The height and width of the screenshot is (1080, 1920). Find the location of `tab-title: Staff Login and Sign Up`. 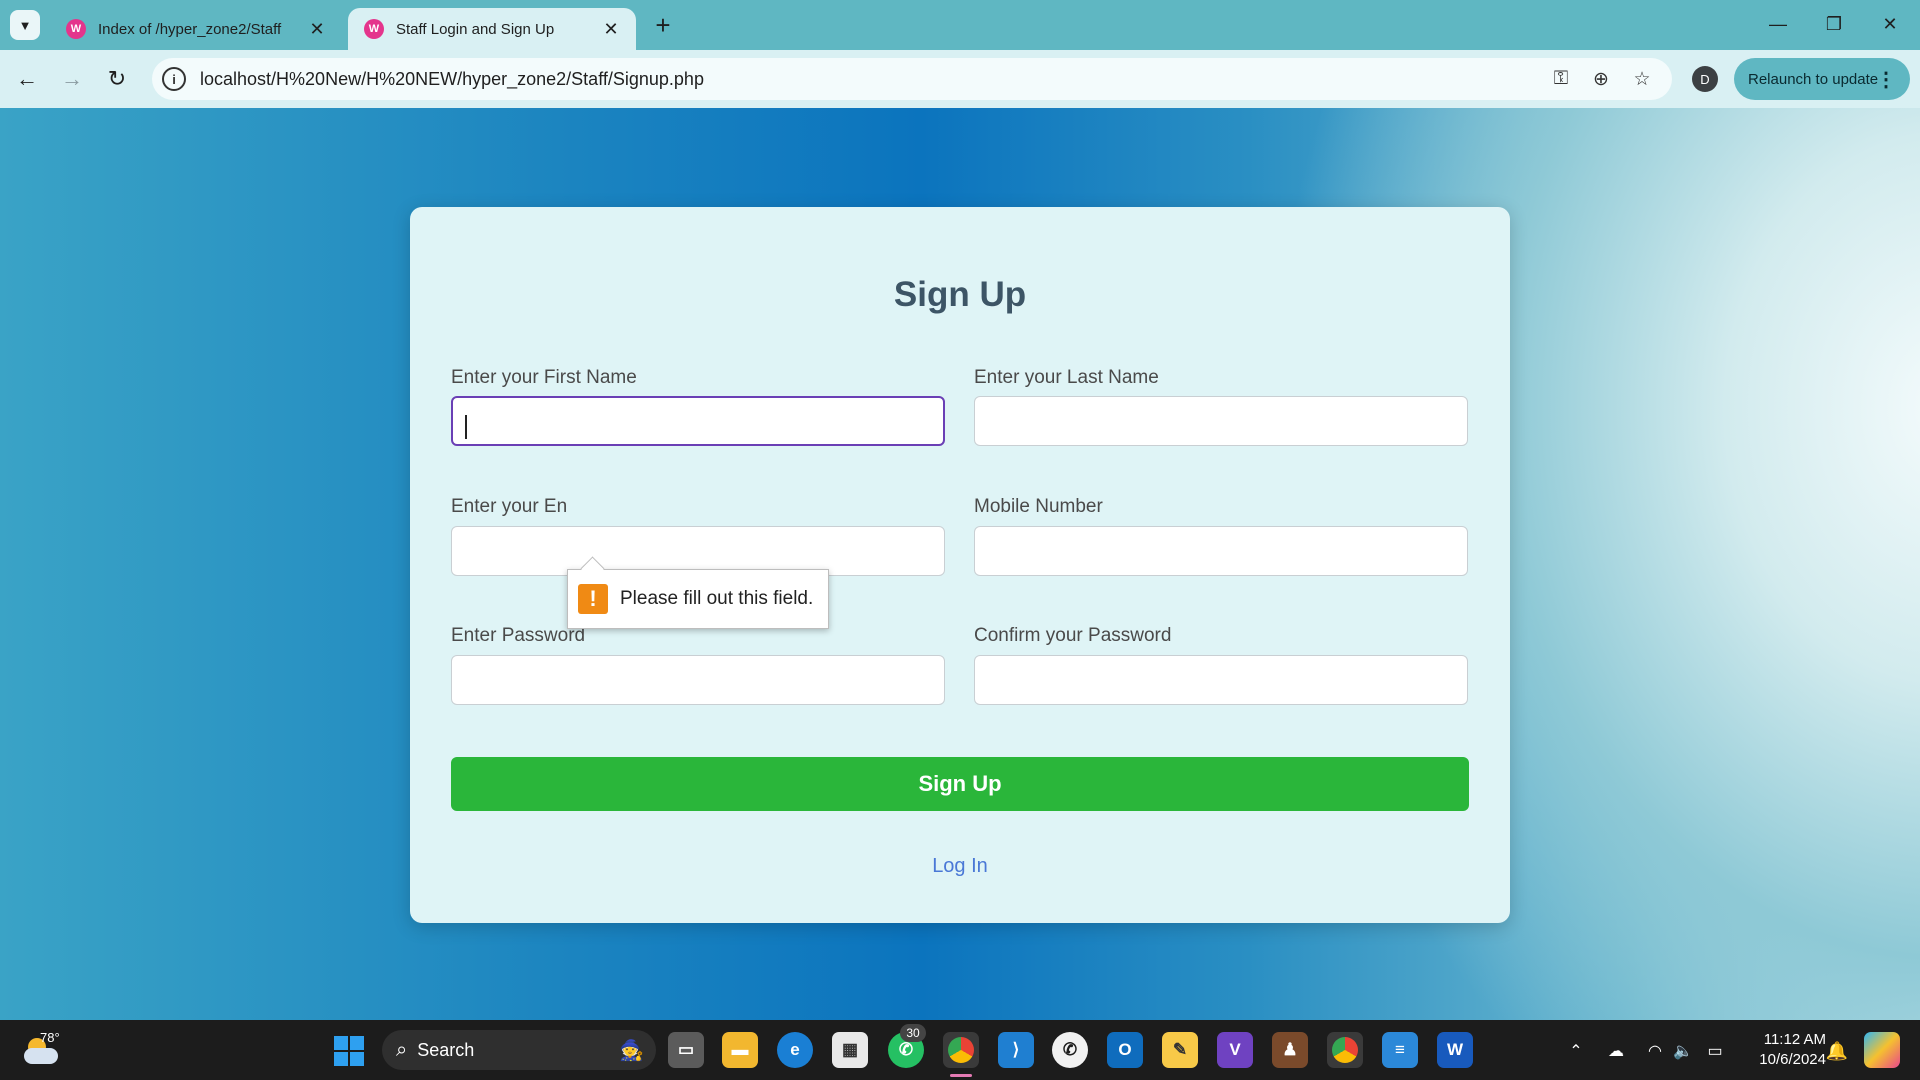

tab-title: Staff Login and Sign Up is located at coordinates (475, 29).